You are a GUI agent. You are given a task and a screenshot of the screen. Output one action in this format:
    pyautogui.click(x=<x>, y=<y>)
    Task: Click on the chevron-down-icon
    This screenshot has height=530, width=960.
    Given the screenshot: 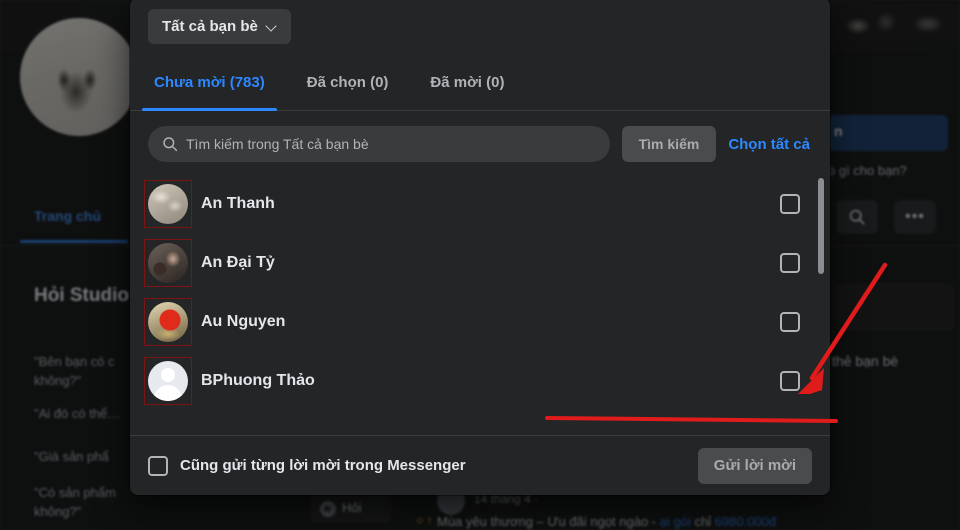 What is the action you would take?
    pyautogui.click(x=272, y=27)
    